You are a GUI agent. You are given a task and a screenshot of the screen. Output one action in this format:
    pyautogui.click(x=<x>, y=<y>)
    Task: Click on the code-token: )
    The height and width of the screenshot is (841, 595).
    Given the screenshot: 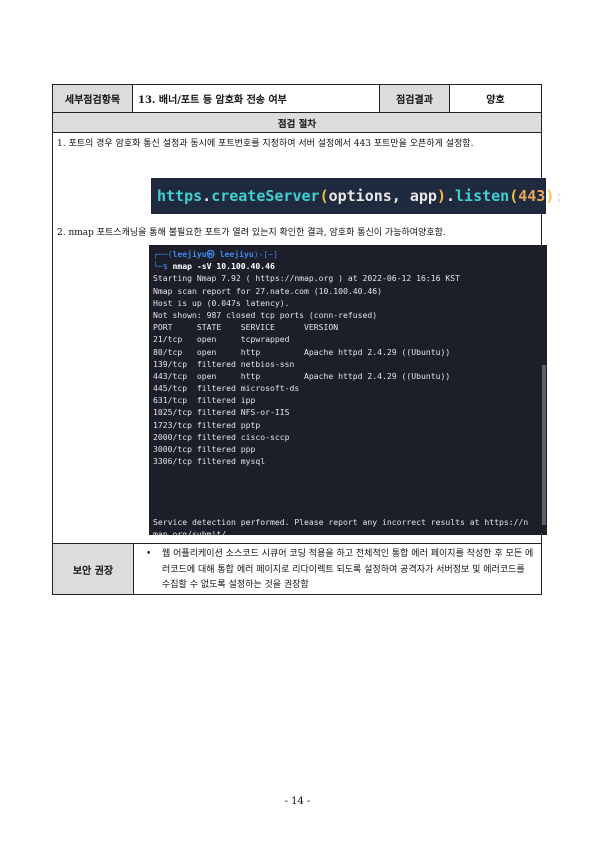 What is the action you would take?
    pyautogui.click(x=441, y=196)
    